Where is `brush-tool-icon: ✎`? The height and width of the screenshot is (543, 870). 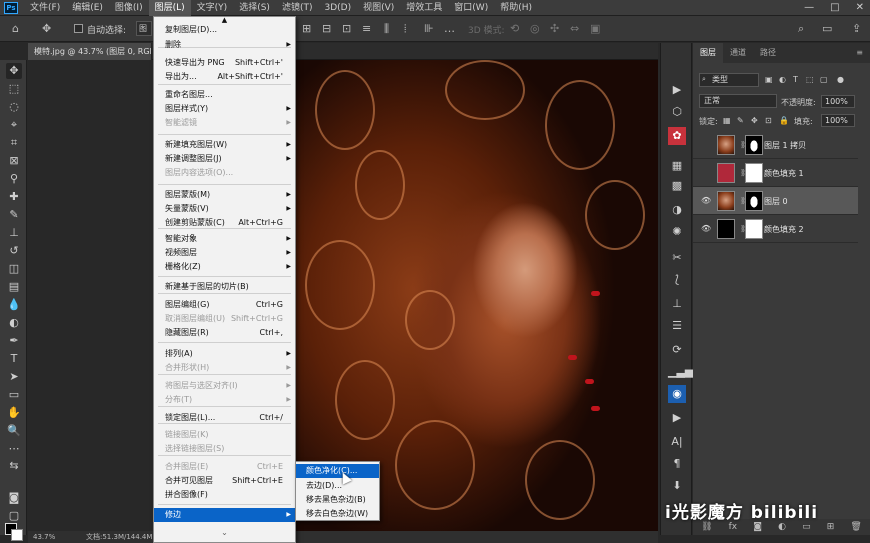
brush-tool-icon: ✎ is located at coordinates (14, 215).